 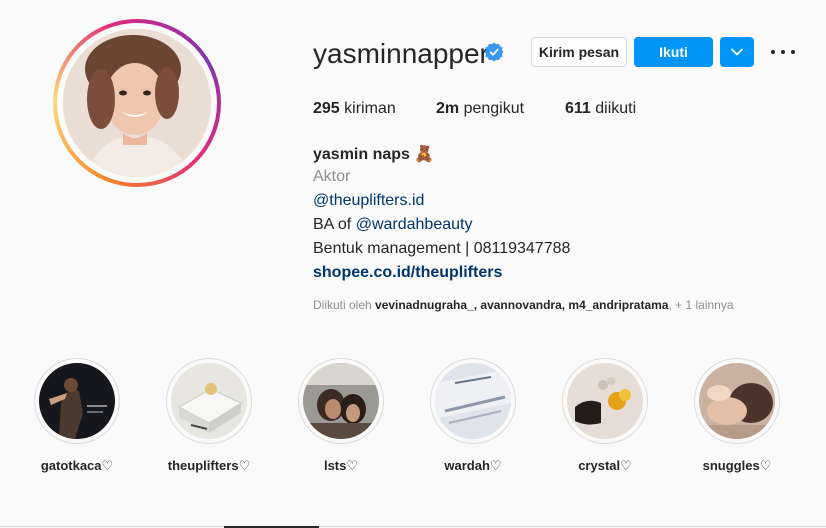 I want to click on suggested-dropdown-button, so click(x=737, y=52).